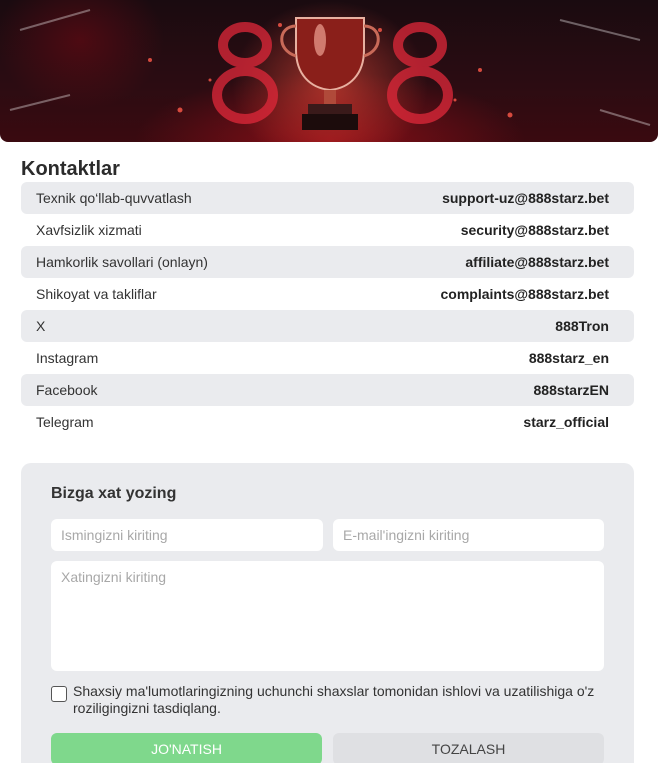  Describe the element at coordinates (327, 616) in the screenshot. I see `message-textarea` at that location.